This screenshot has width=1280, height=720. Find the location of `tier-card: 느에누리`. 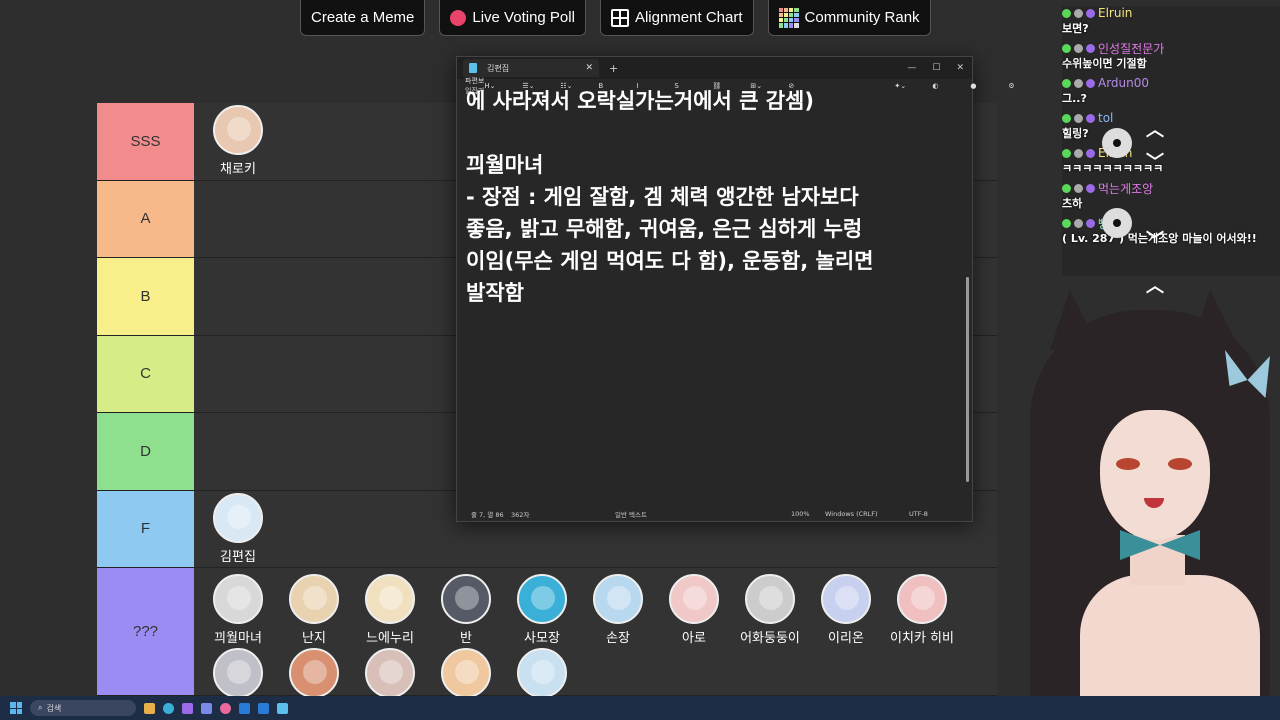

tier-card: 느에누리 is located at coordinates (390, 609).